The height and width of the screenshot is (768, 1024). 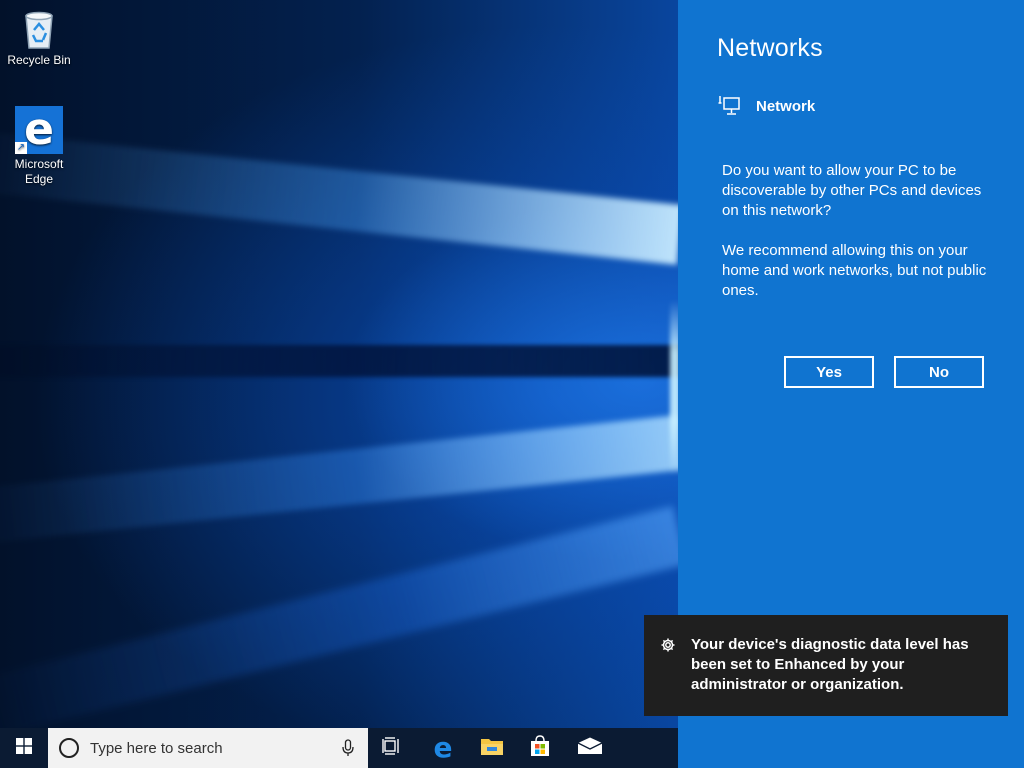 I want to click on windows-start-icon, so click(x=24, y=748).